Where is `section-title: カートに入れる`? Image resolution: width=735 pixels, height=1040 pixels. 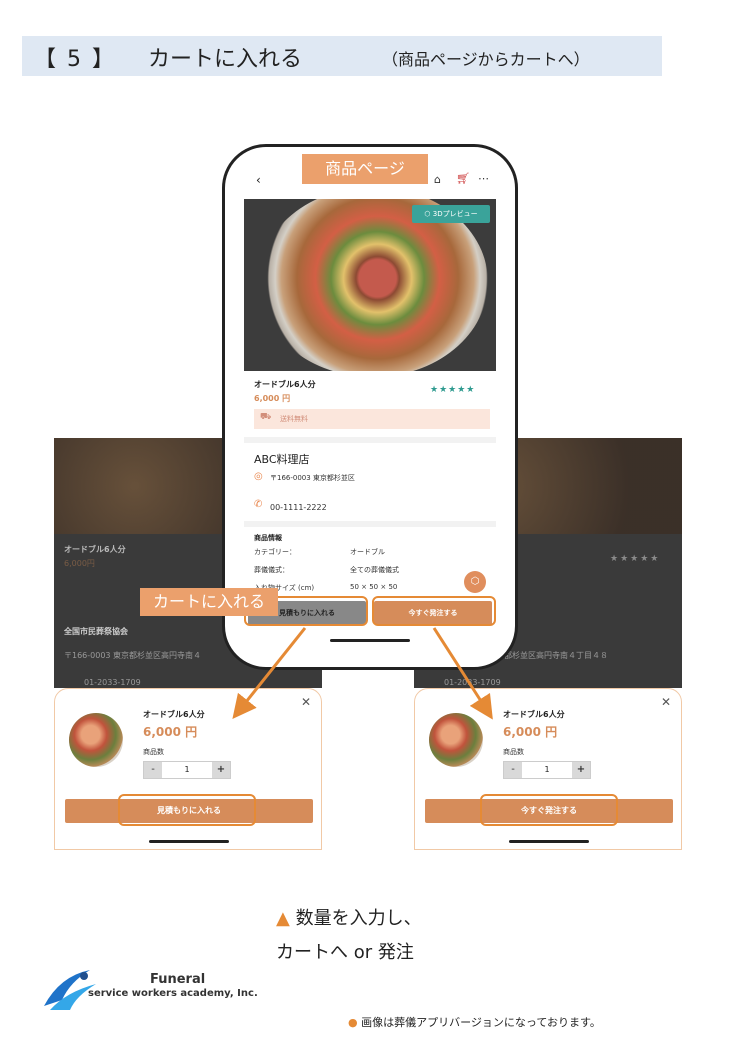
section-title: カートに入れる is located at coordinates (225, 59).